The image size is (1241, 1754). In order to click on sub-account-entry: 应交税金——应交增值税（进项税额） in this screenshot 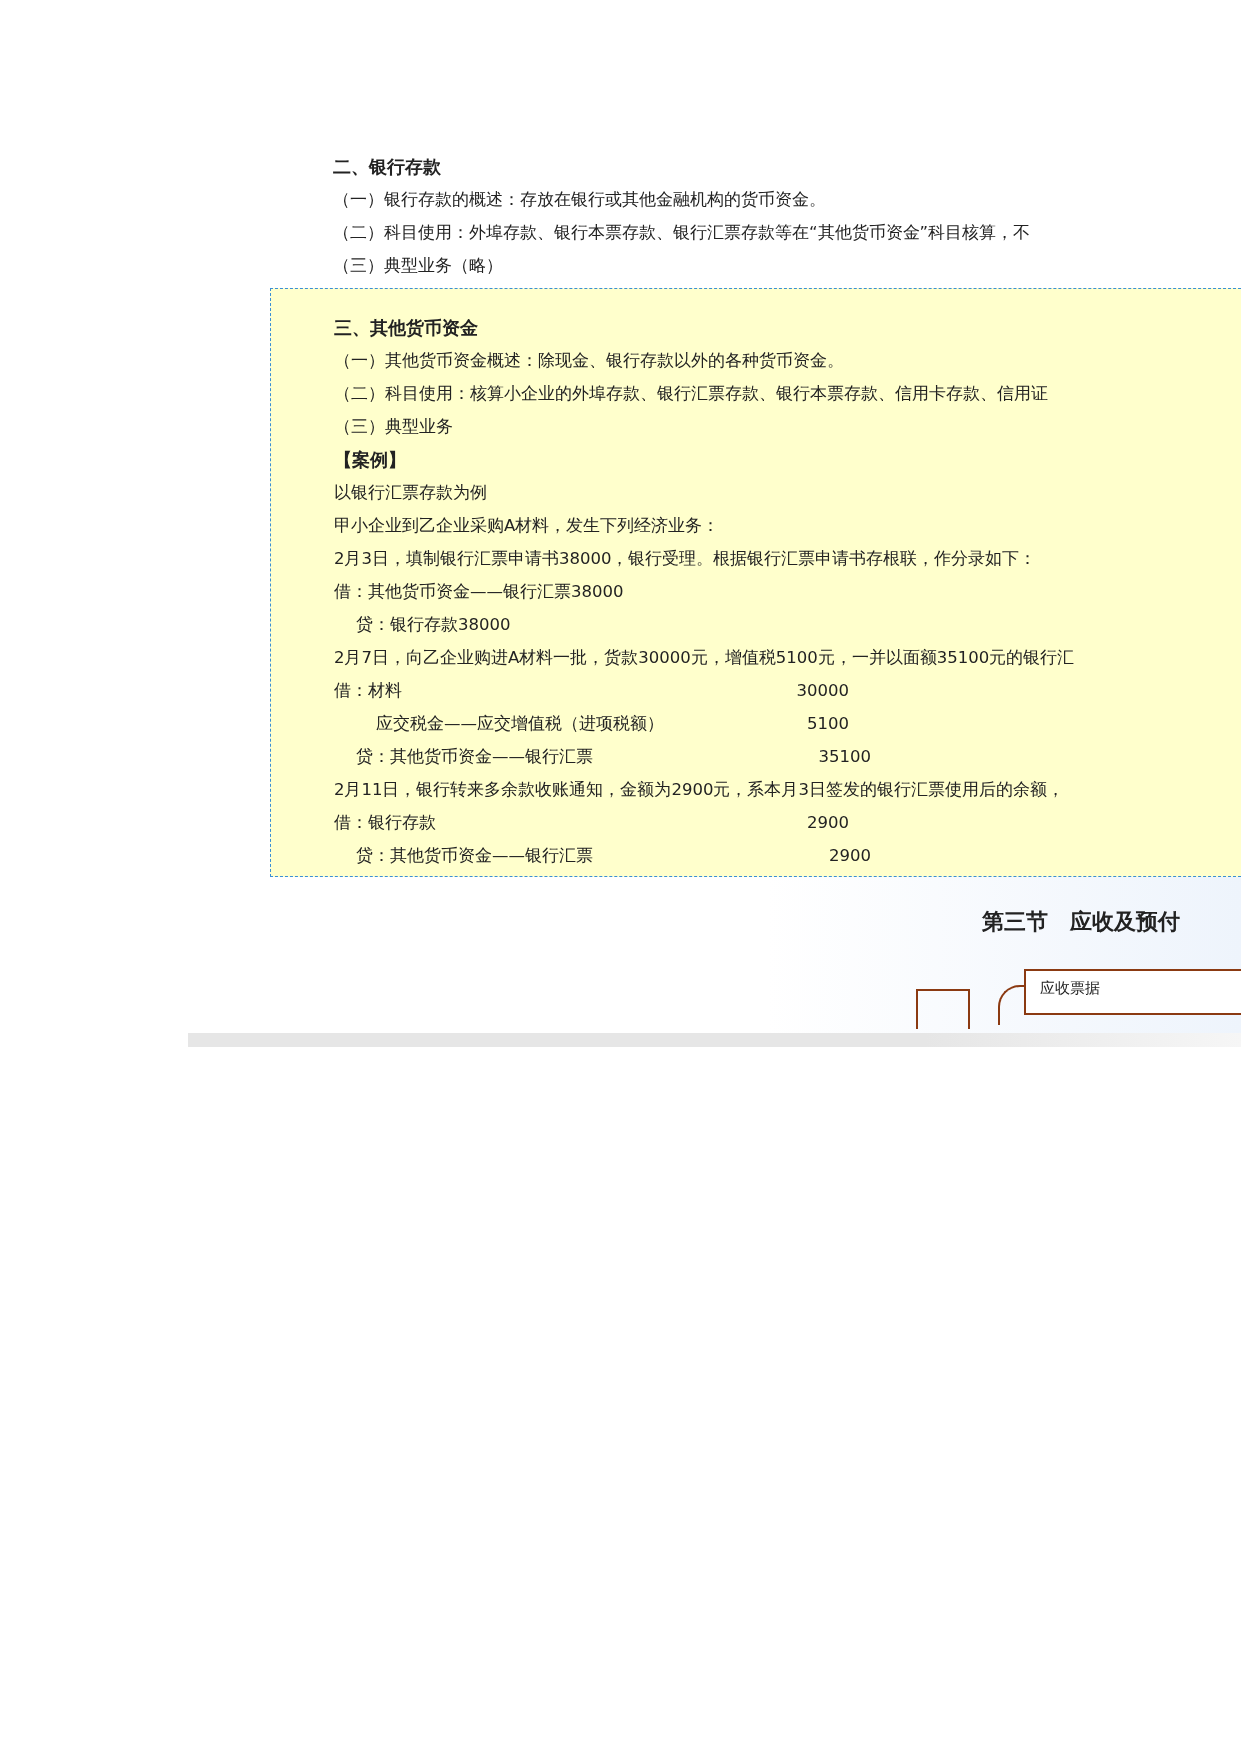, I will do `click(519, 724)`.